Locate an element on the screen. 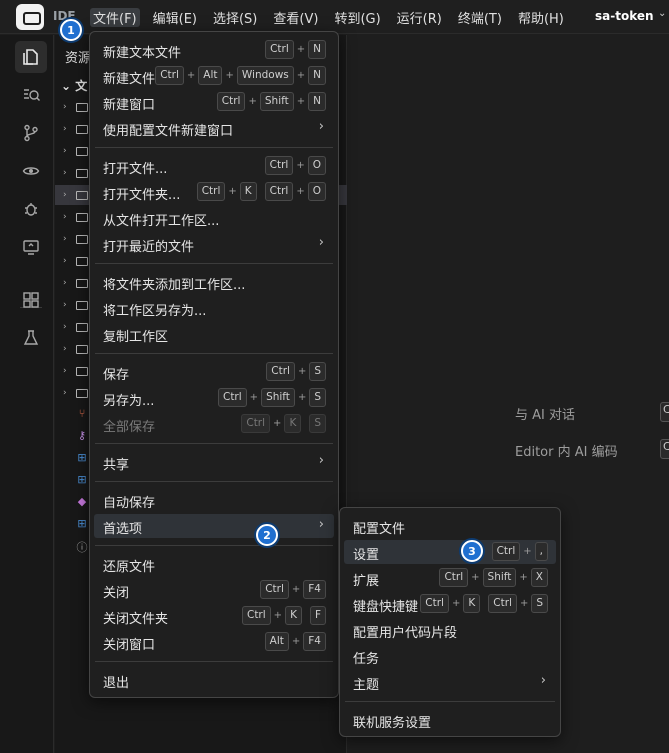  menu-item: 配置用户代码片段 is located at coordinates (450, 630).